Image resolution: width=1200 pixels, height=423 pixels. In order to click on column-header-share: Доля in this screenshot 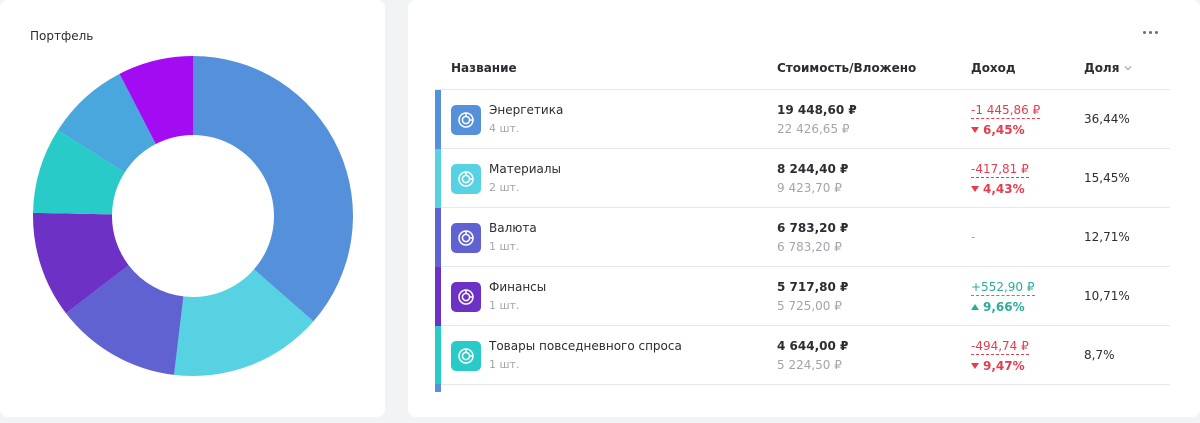, I will do `click(1108, 68)`.